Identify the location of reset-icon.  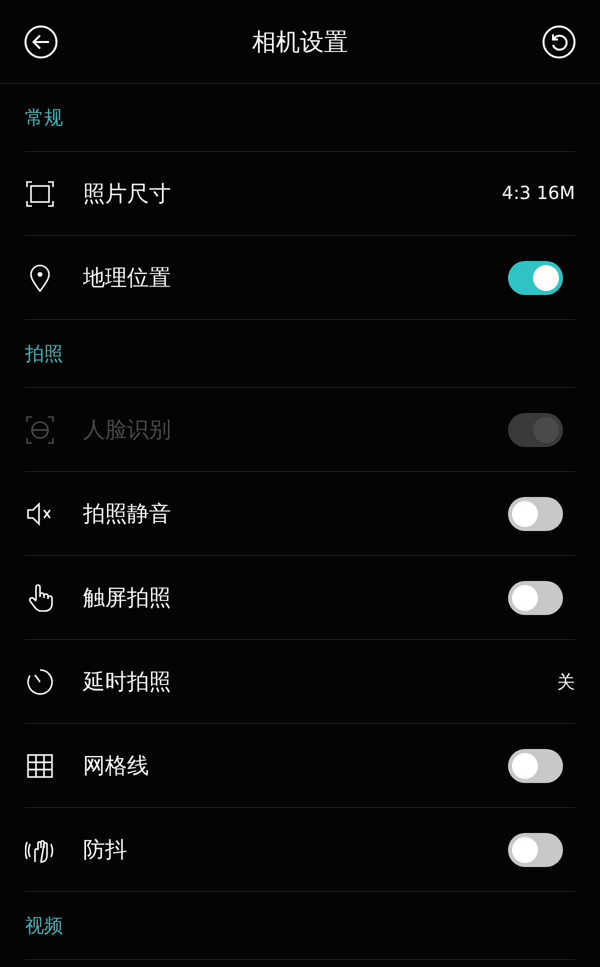
(559, 41).